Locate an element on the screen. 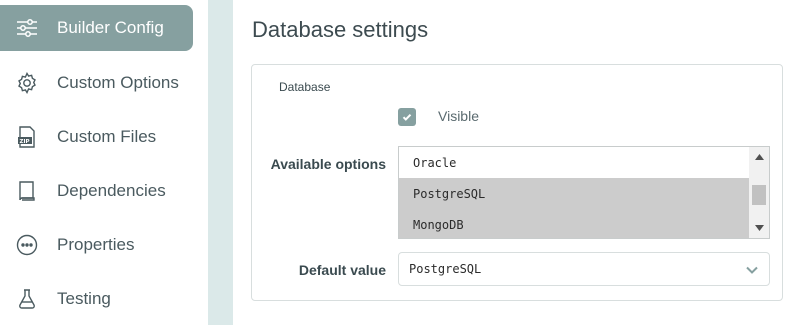 The width and height of the screenshot is (794, 325). default-value-select: PostgreSQL is located at coordinates (584, 269).